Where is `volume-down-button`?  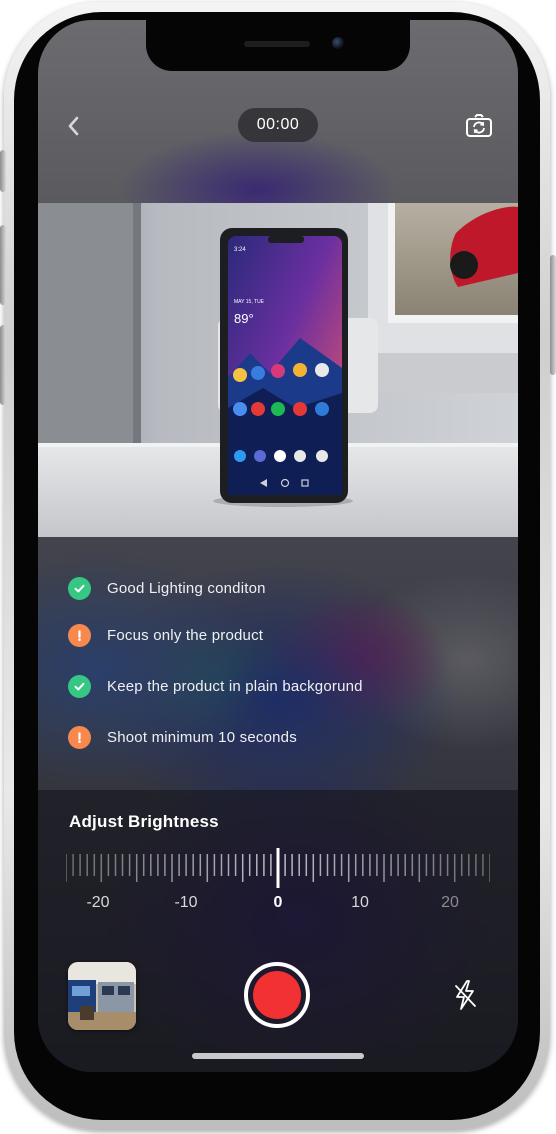 volume-down-button is located at coordinates (3, 365).